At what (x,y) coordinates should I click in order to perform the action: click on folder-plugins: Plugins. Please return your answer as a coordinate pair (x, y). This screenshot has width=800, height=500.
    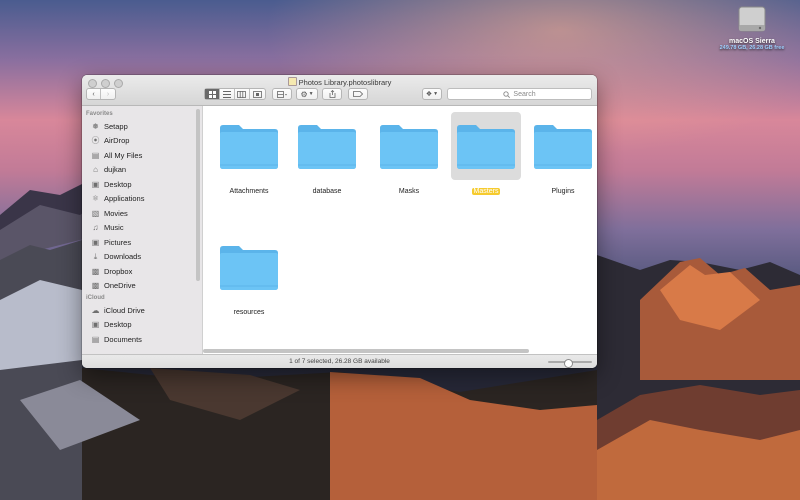
    Looking at the image, I should click on (561, 155).